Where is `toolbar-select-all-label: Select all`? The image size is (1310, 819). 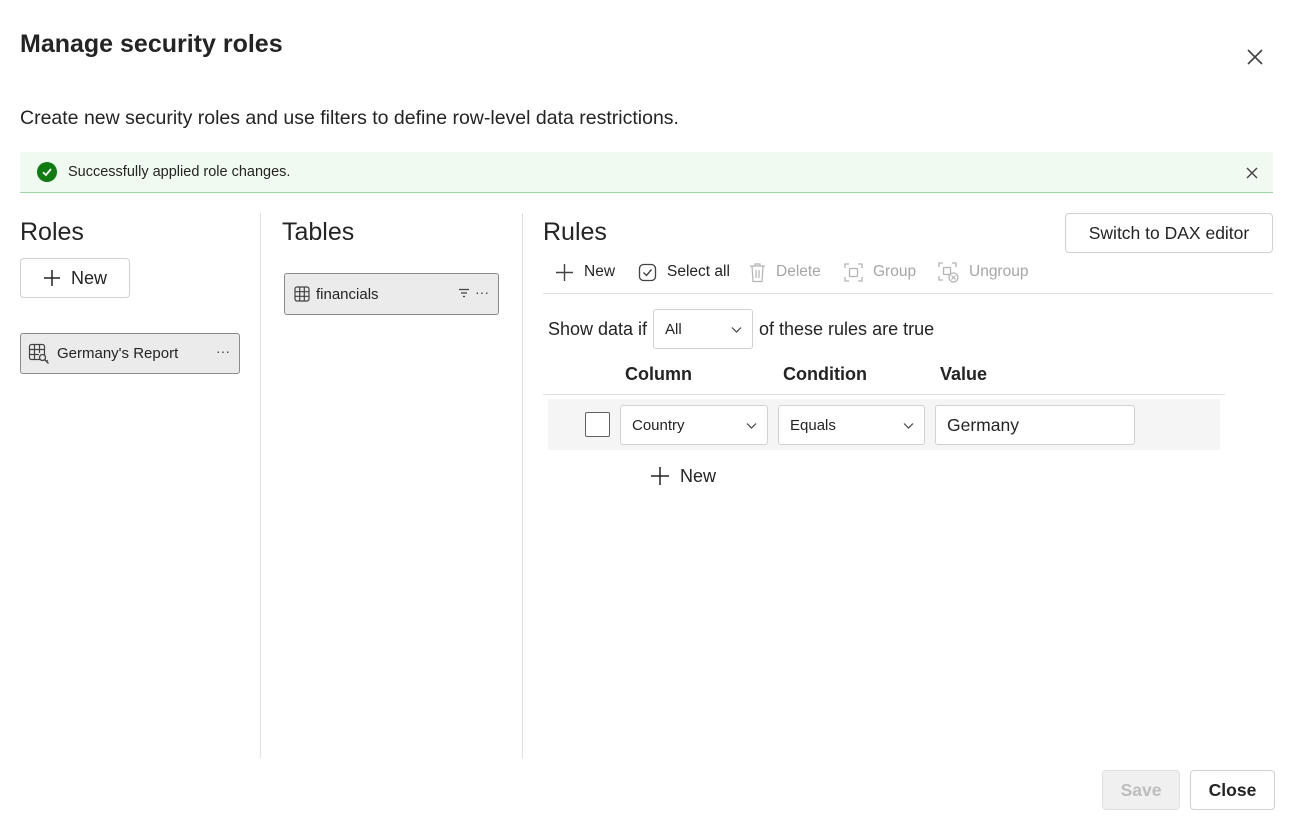
toolbar-select-all-label: Select all is located at coordinates (698, 271).